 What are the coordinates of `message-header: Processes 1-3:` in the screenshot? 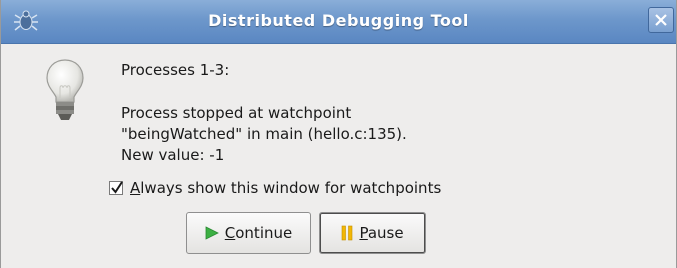 It's located at (175, 70).